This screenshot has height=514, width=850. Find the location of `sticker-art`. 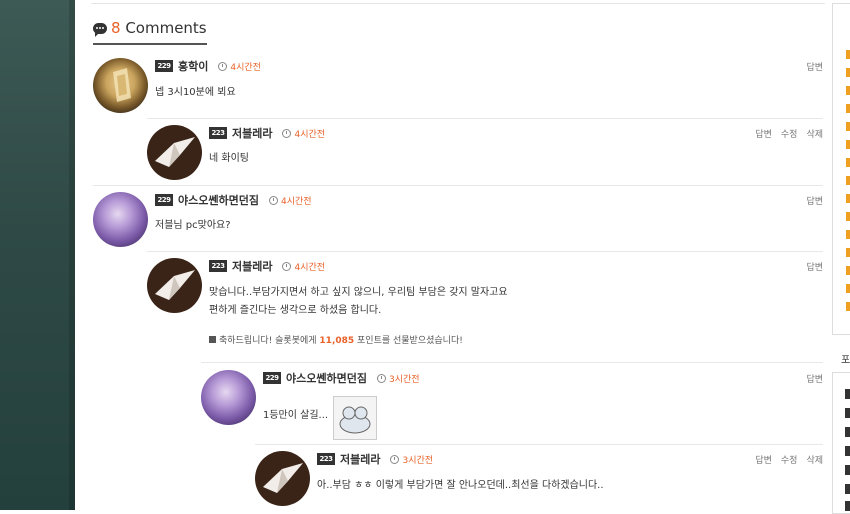

sticker-art is located at coordinates (355, 420).